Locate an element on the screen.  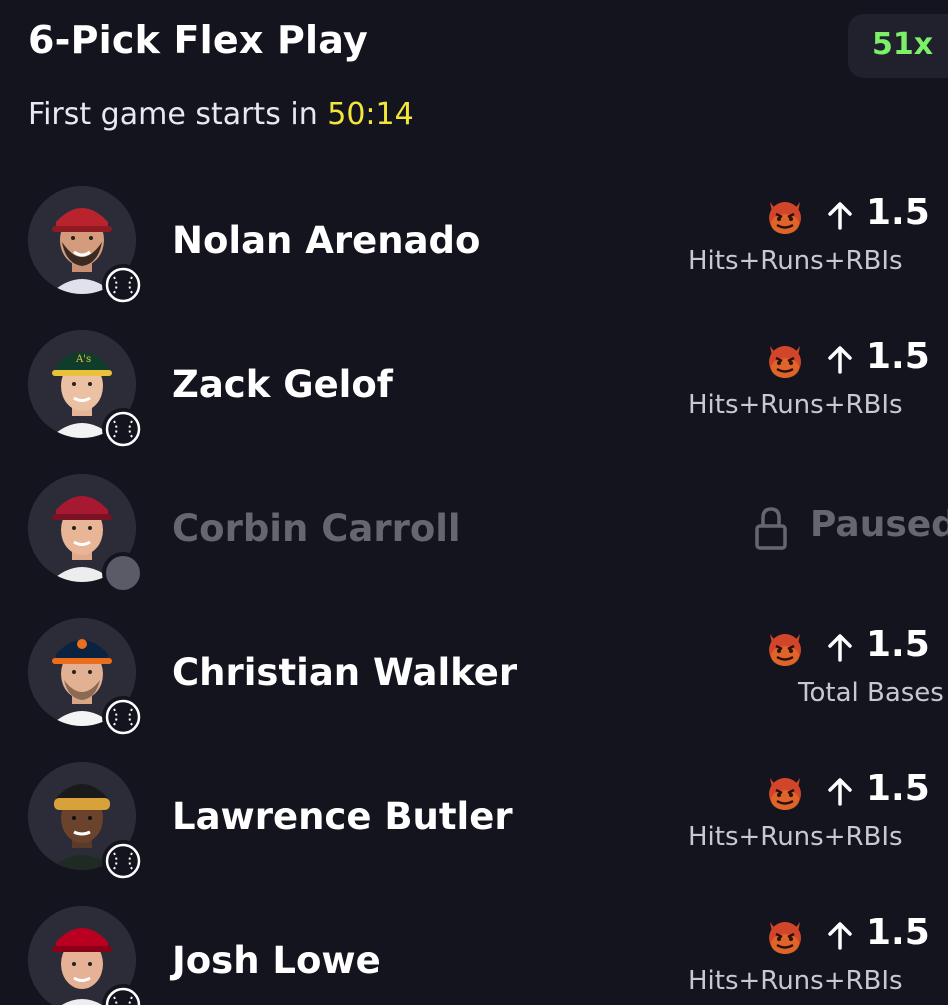
player-avatar-wrap: A's is located at coordinates (86, 390).